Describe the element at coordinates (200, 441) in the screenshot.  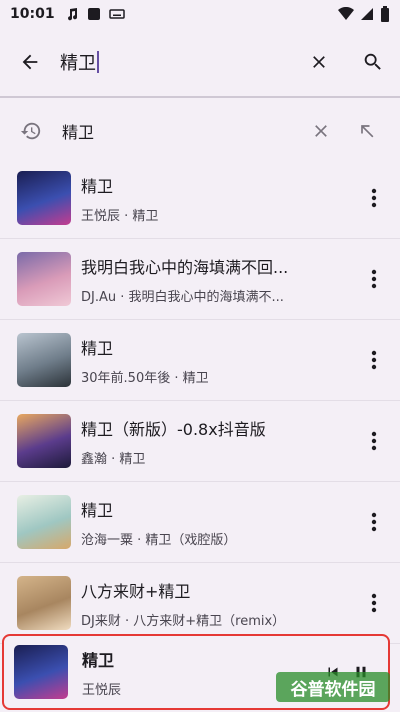
I see `song-item: 精卫（新版）-0.8x抖音版 鑫瀚 · 精卫` at that location.